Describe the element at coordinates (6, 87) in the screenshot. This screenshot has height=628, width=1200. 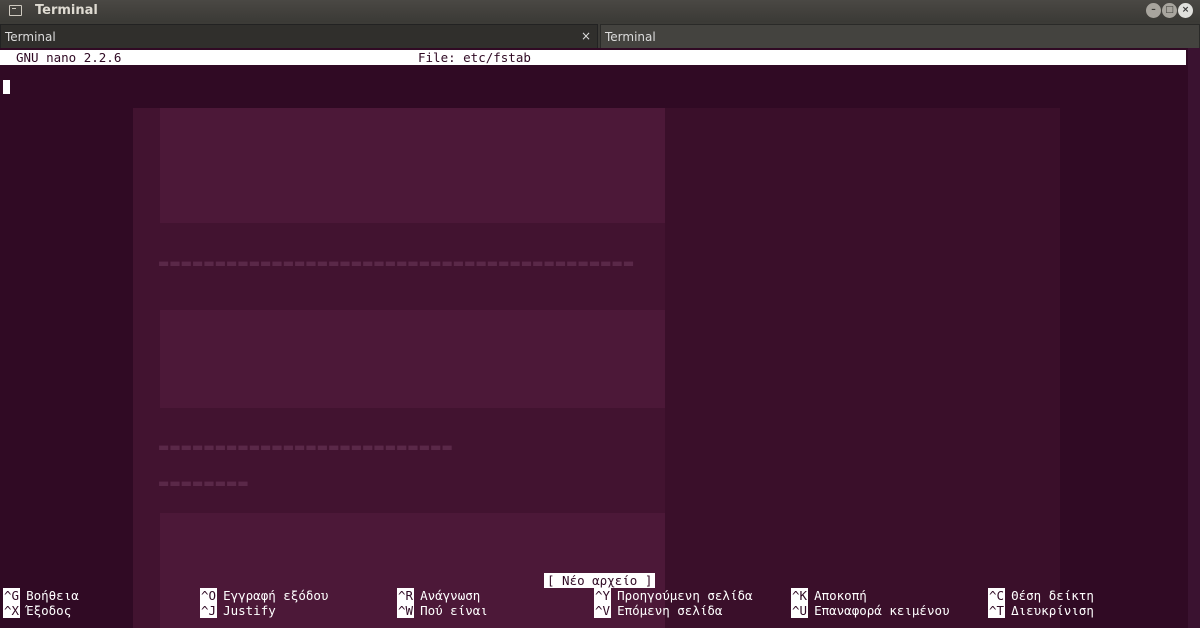
I see `text-cursor` at that location.